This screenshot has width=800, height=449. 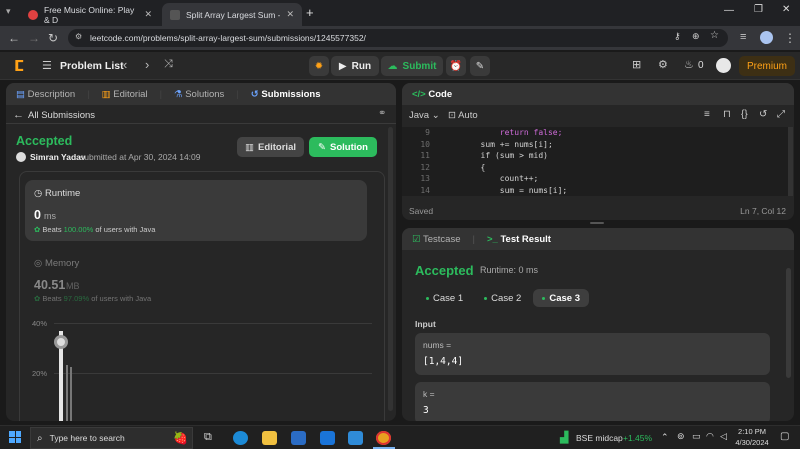 What do you see at coordinates (786, 9) in the screenshot?
I see `window-close-icon: ✕` at bounding box center [786, 9].